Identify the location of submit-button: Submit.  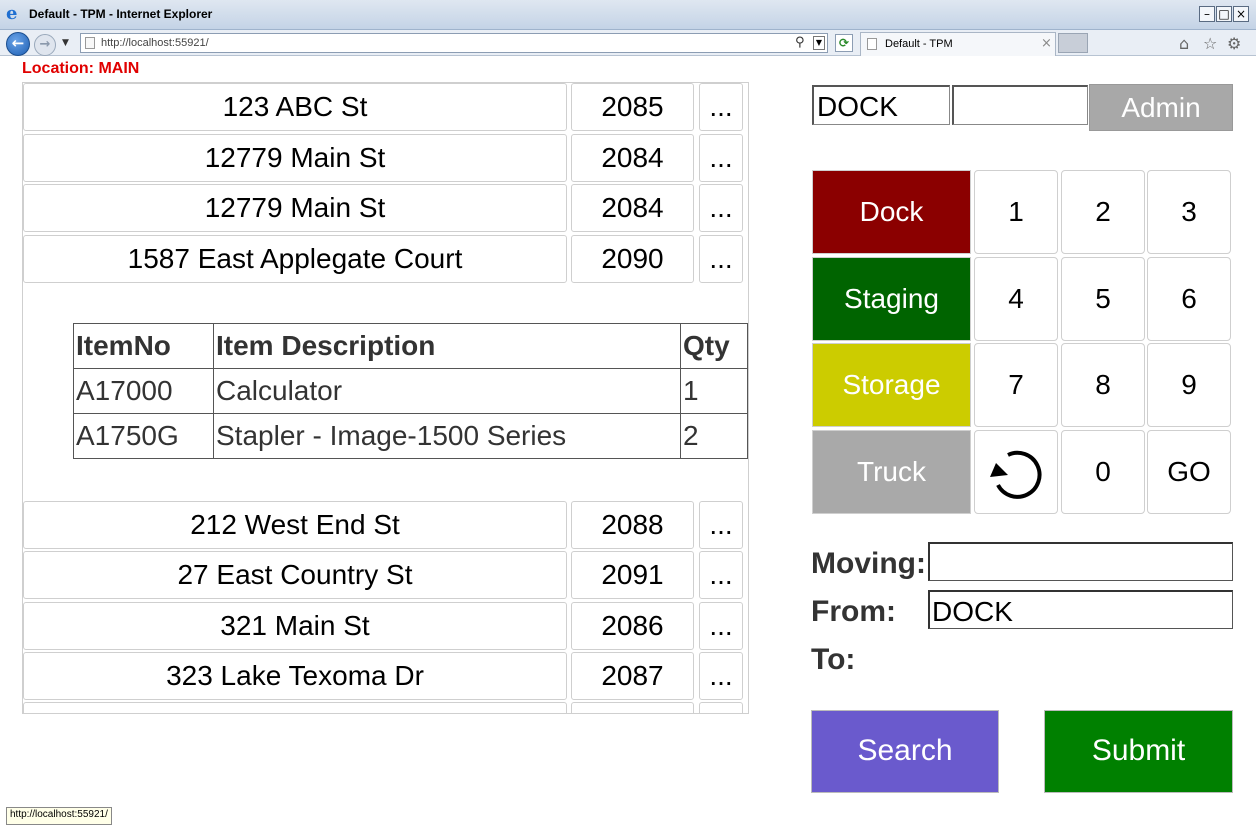
(1138, 751).